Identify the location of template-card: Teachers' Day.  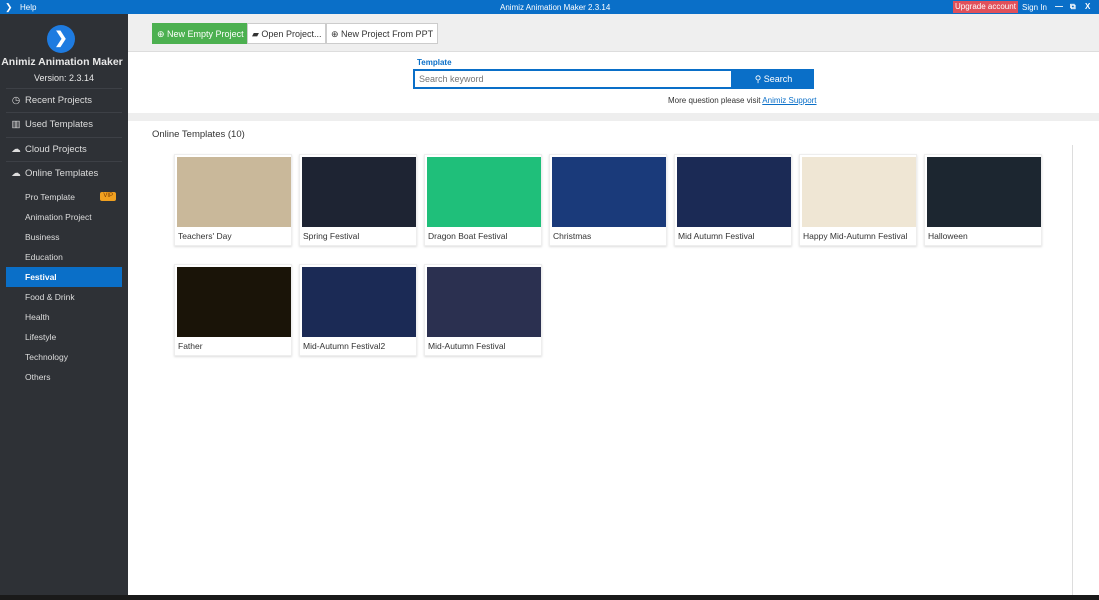
(233, 200).